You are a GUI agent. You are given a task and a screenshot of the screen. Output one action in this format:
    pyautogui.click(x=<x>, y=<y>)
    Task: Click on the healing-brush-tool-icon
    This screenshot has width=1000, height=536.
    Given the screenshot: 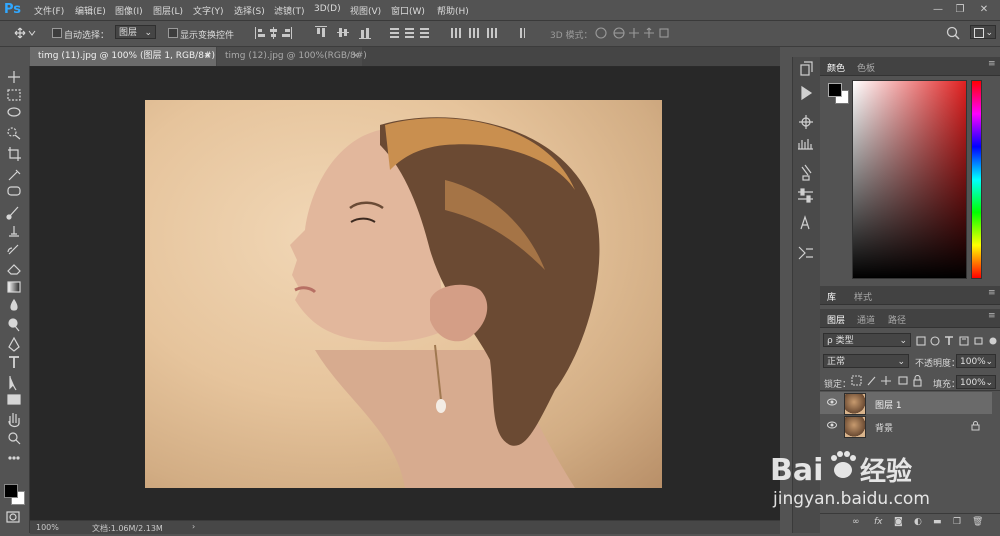 What is the action you would take?
    pyautogui.click(x=14, y=191)
    